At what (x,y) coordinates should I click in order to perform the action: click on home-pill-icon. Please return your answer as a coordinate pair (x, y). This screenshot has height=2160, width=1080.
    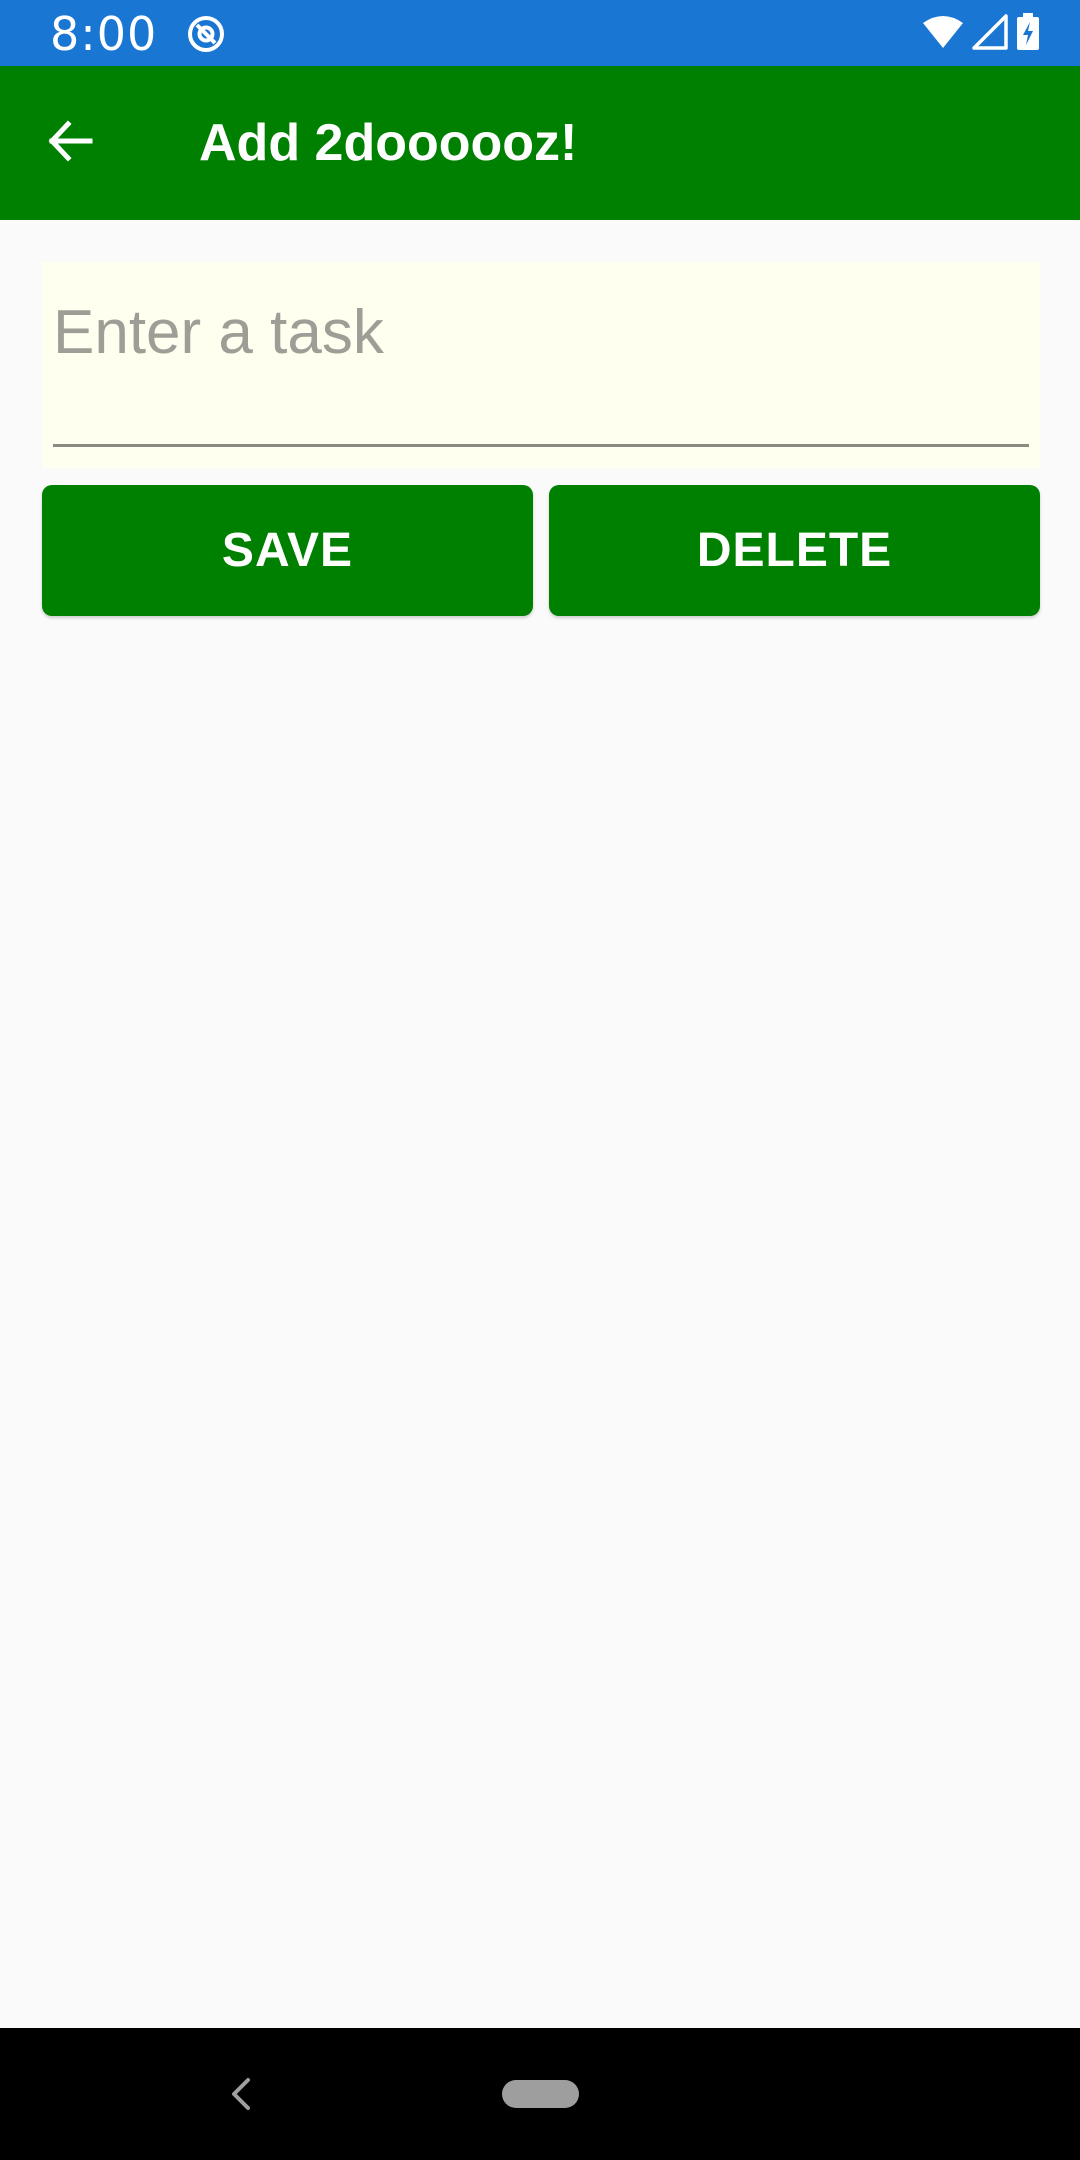
    Looking at the image, I should click on (540, 2094).